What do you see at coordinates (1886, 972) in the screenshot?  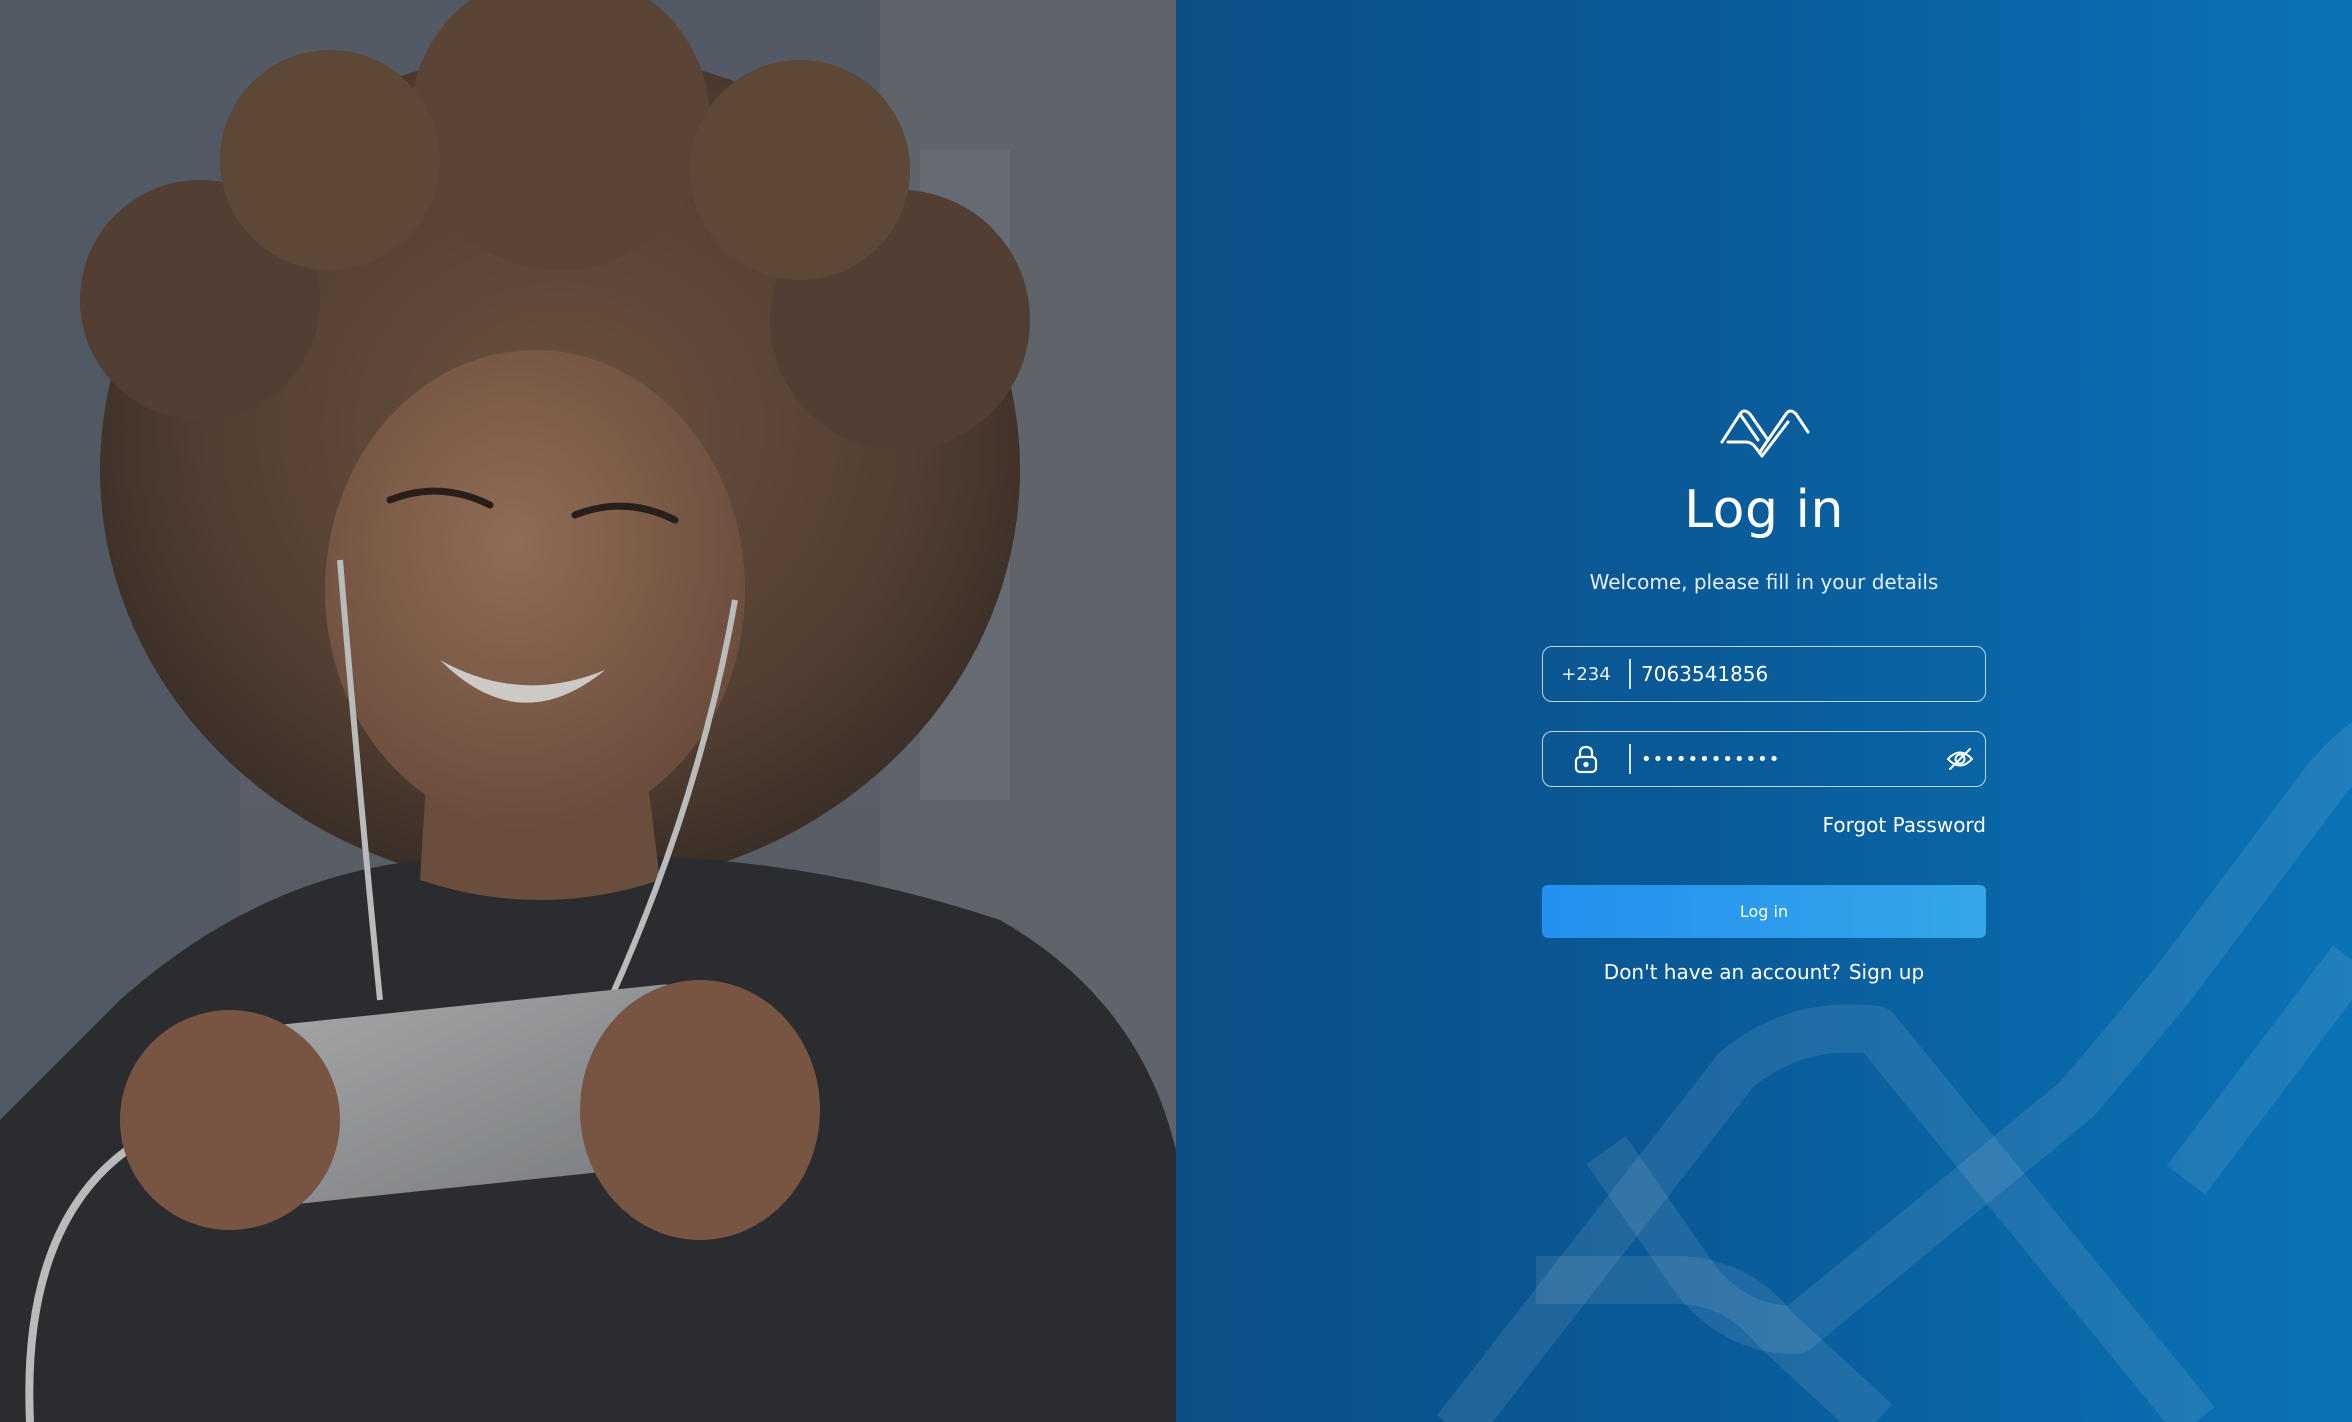 I see `signup-link: Sign up` at bounding box center [1886, 972].